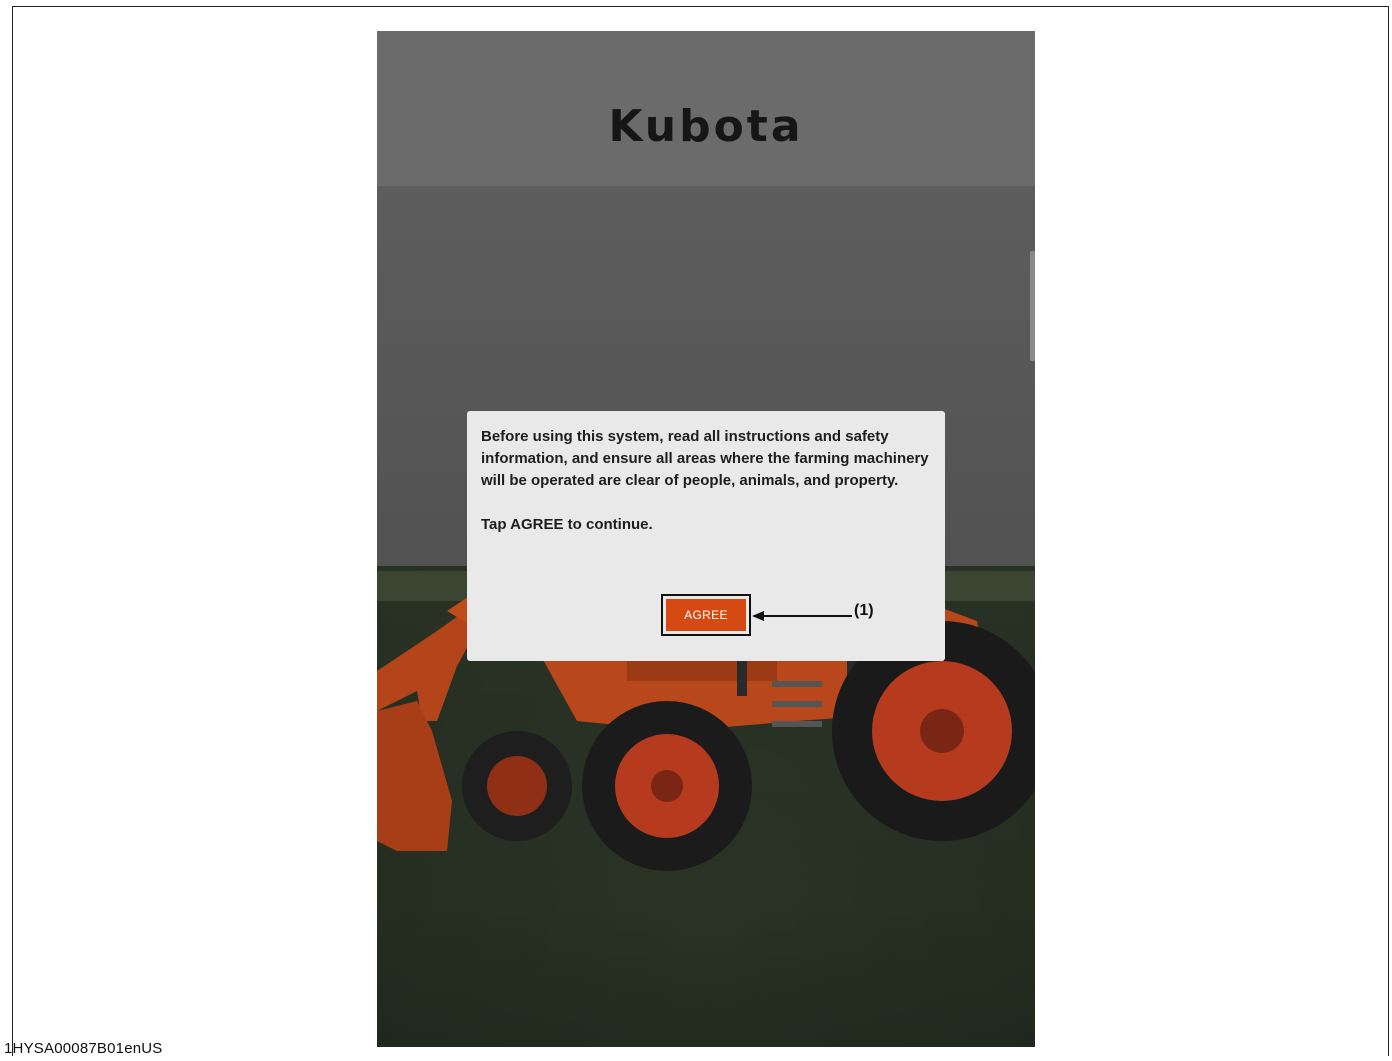 The image size is (1392, 1061). I want to click on agree-button-highlight: AGREE, so click(706, 615).